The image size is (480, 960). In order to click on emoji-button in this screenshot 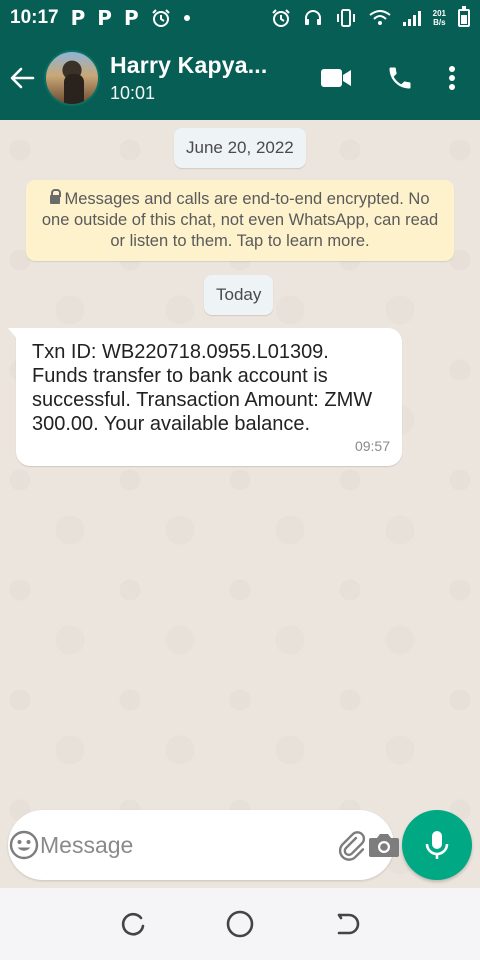, I will do `click(24, 845)`.